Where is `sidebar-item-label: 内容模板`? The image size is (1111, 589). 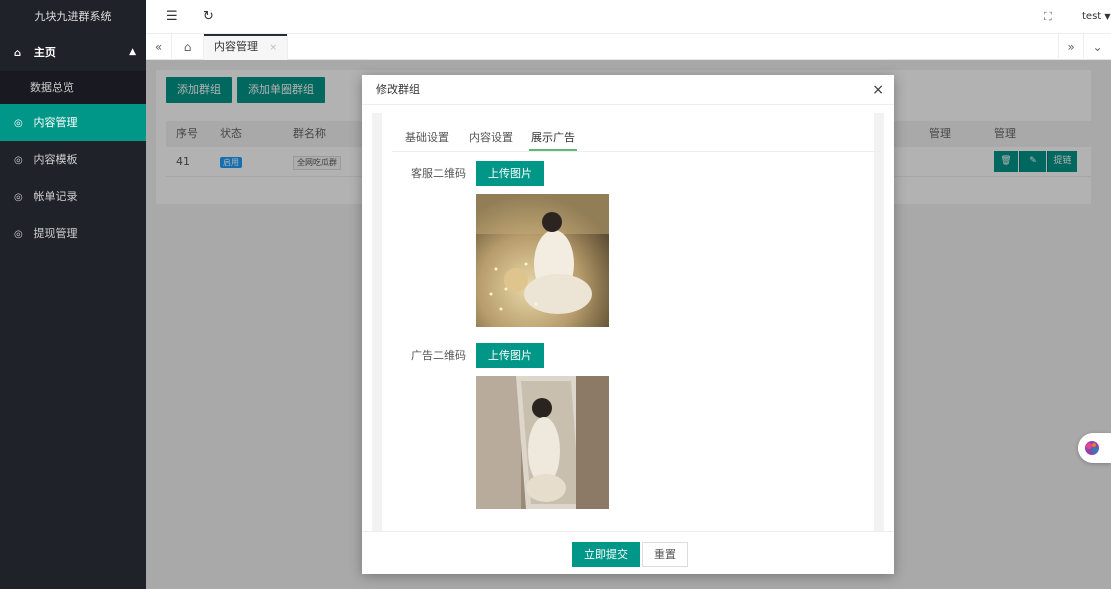 sidebar-item-label: 内容模板 is located at coordinates (55, 159).